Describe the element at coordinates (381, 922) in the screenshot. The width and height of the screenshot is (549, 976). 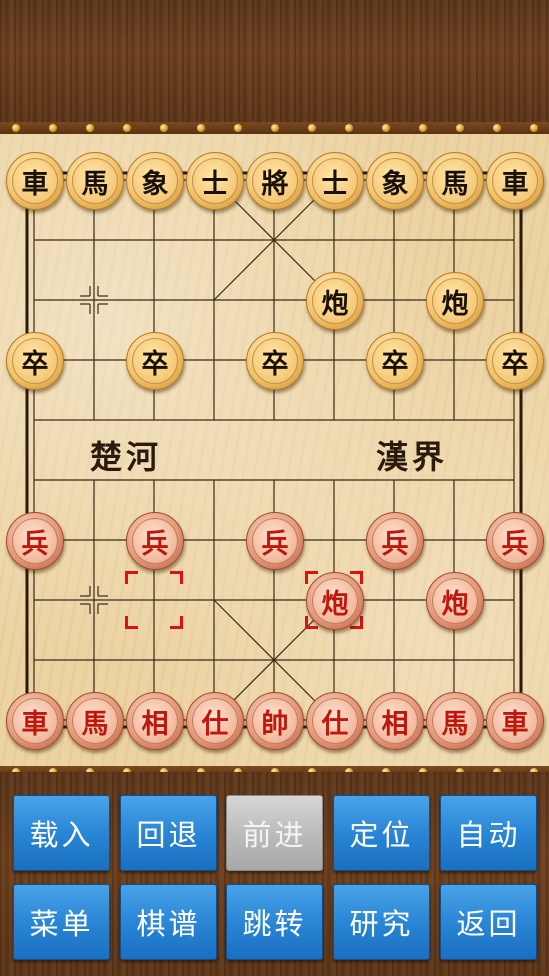
I see `research-button: 研究` at that location.